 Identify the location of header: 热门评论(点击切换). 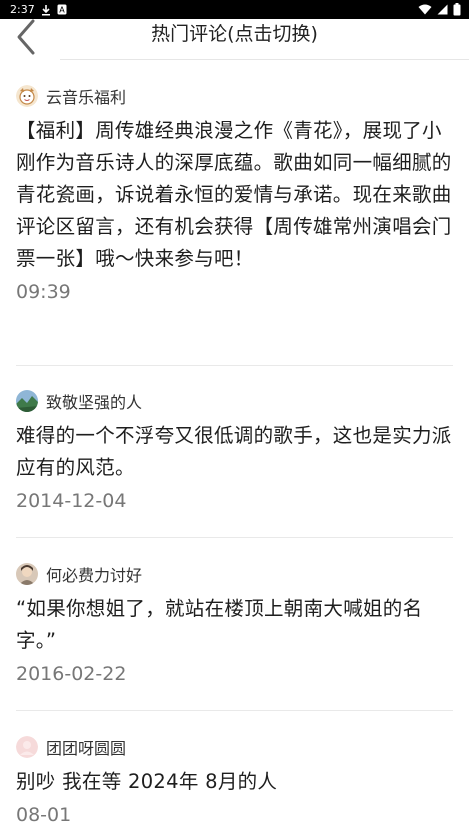
(234, 39).